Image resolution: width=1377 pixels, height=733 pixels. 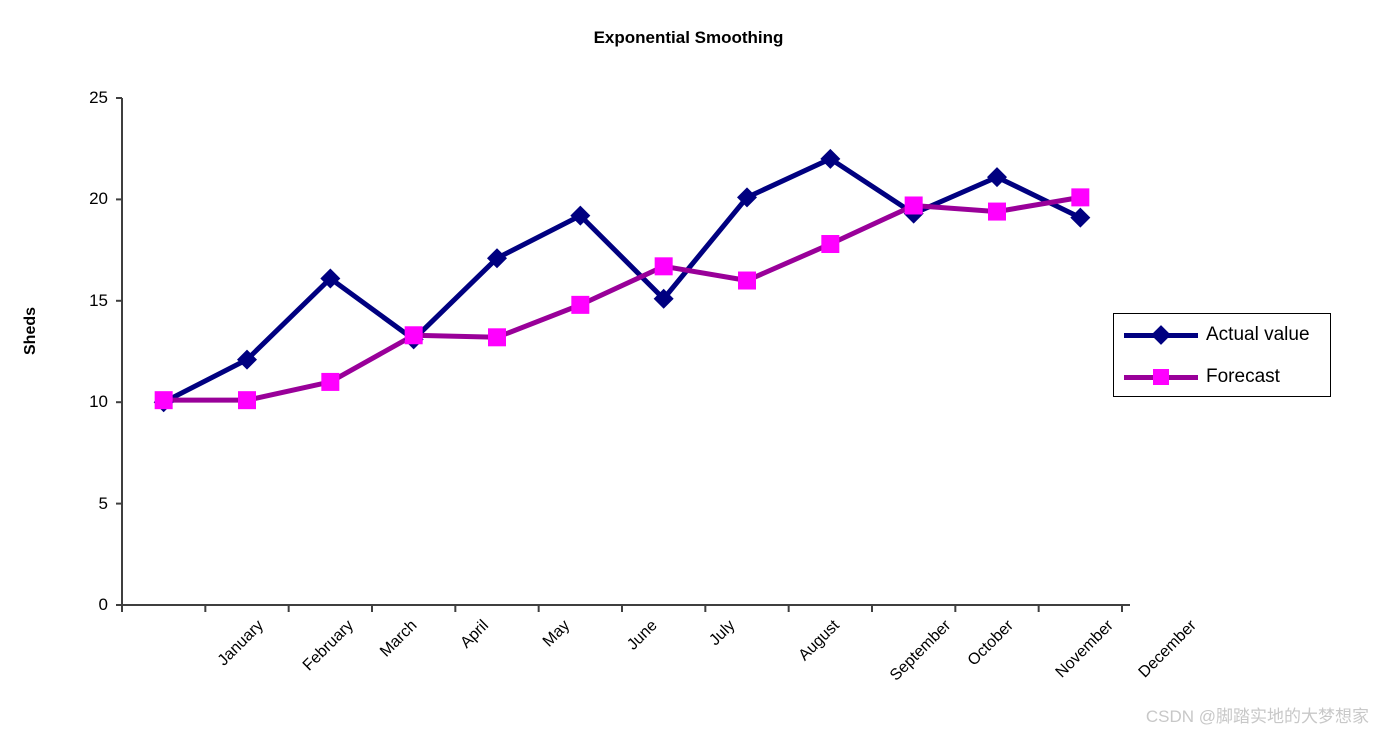 I want to click on watermark-text: CSDN @脚踏实地的大梦想家, so click(x=1257, y=716).